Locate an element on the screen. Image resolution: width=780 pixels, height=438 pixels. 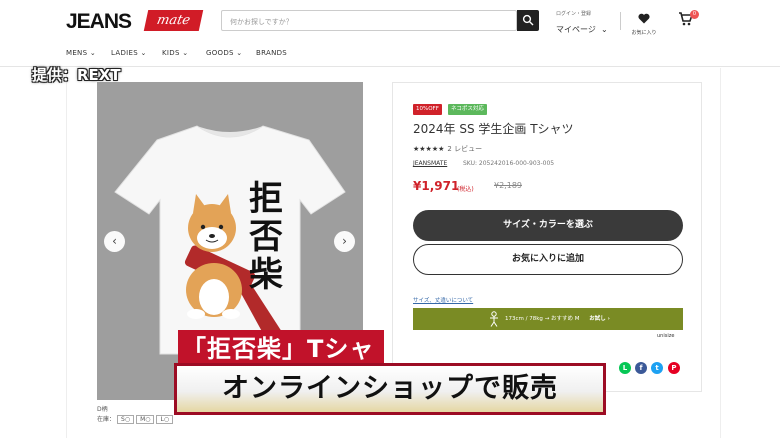
rating: ★★★★★ 2 レビュー is located at coordinates (447, 149).